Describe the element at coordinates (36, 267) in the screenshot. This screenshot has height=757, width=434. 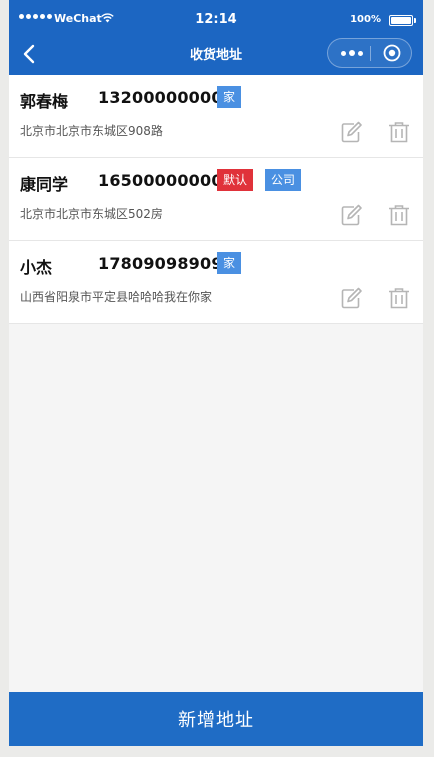
I see `contact-name: 小杰` at that location.